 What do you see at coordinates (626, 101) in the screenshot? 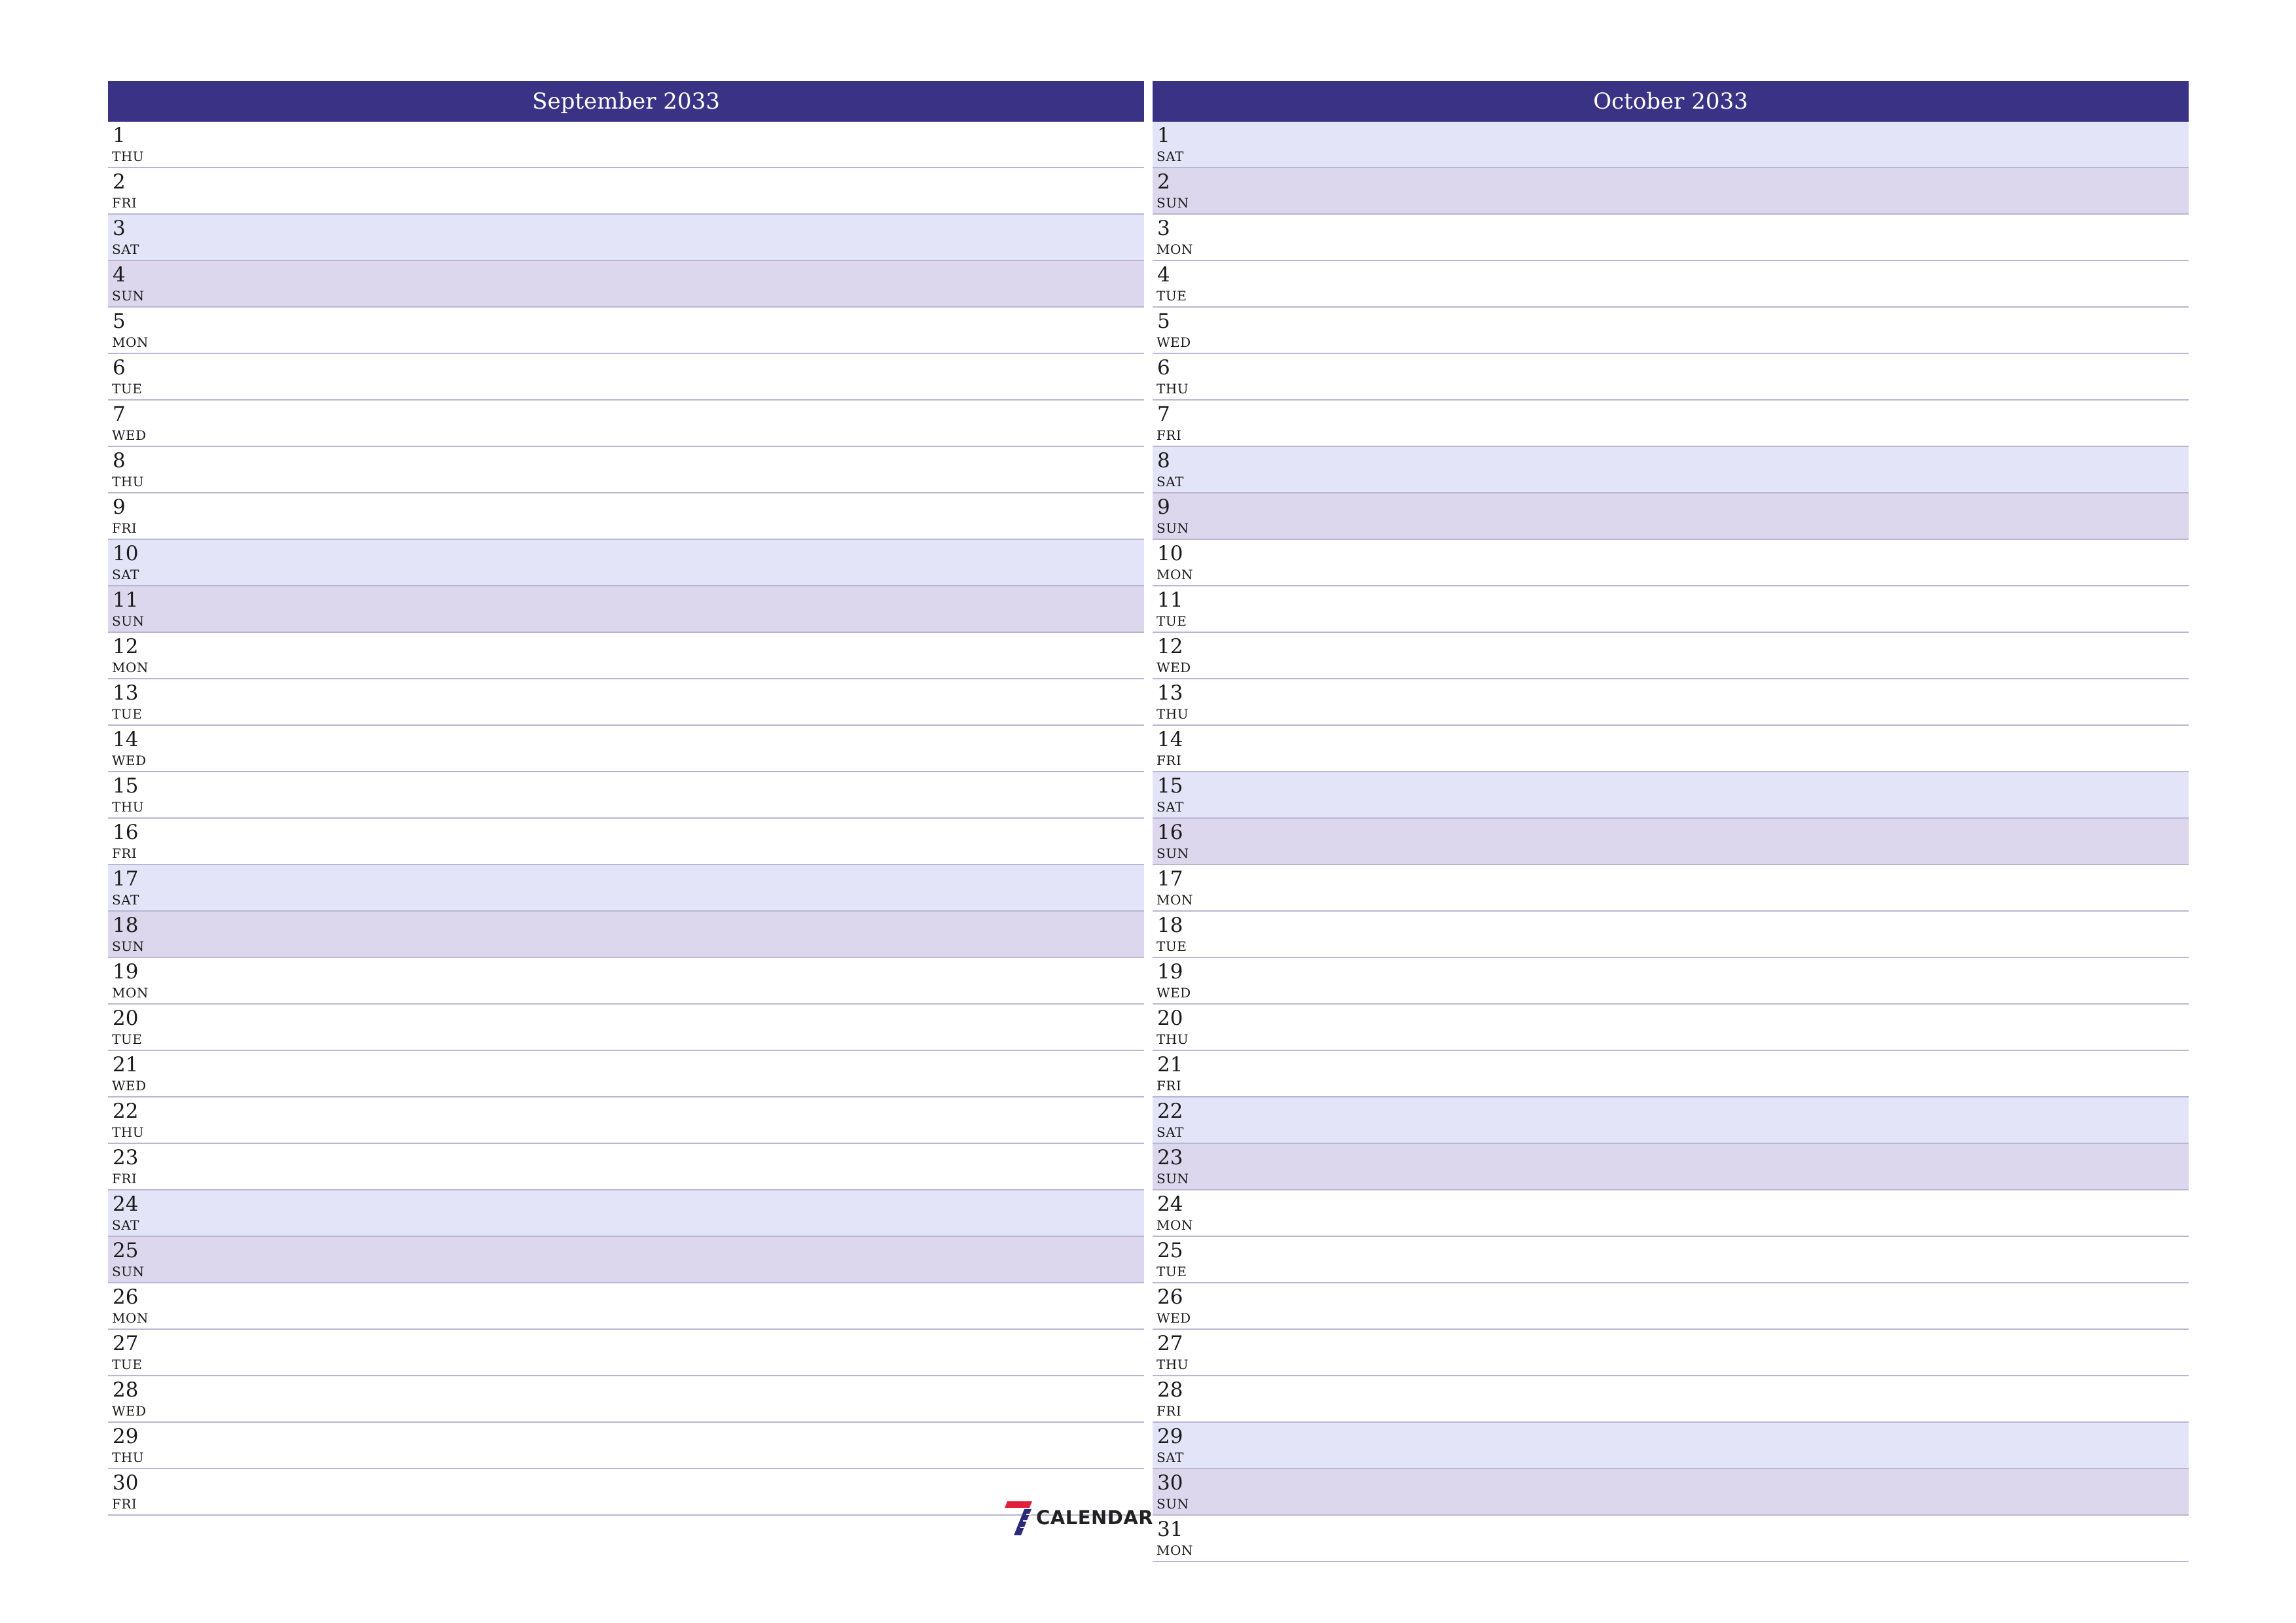
I see `month-title: September 2033` at bounding box center [626, 101].